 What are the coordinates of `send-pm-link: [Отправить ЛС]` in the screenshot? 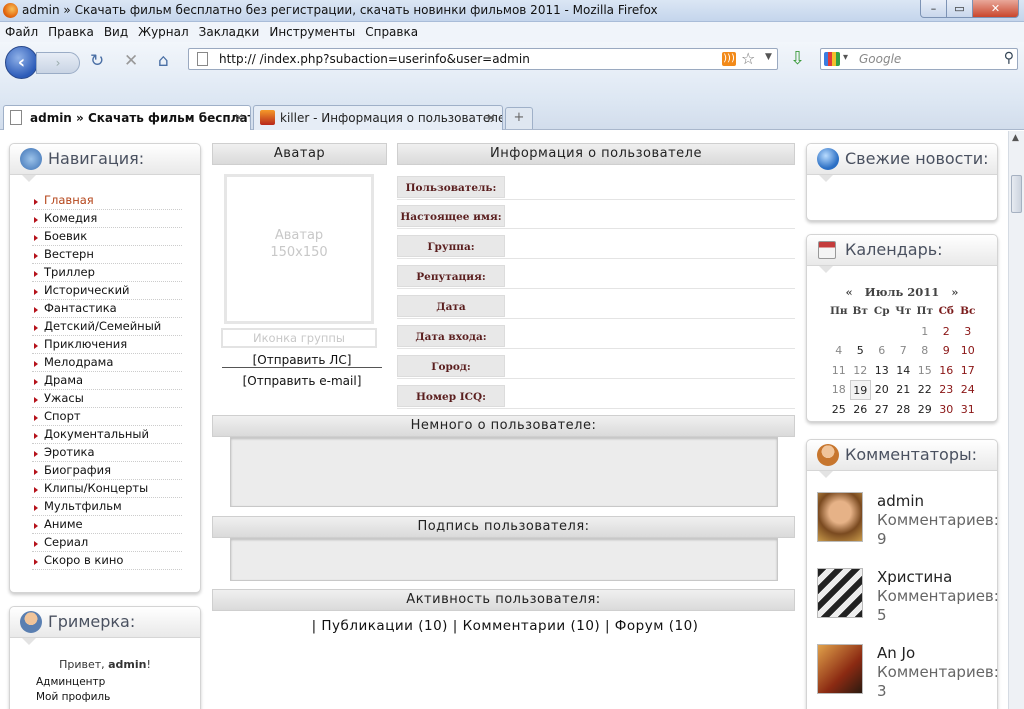 It's located at (302, 360).